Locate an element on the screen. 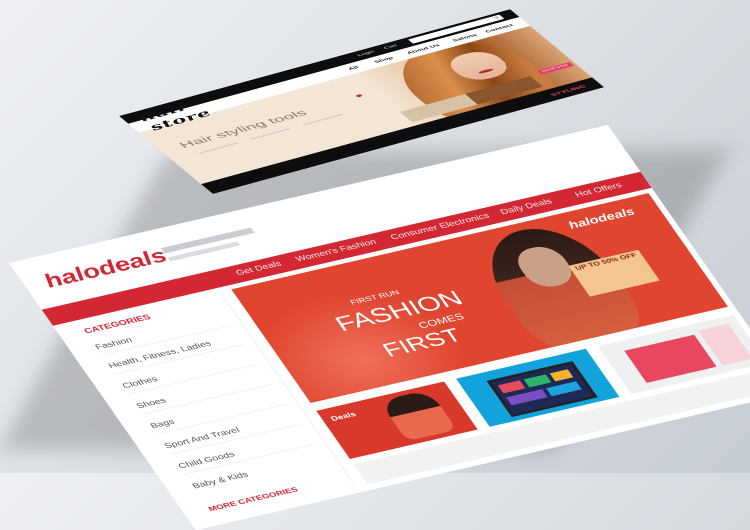  categories-heading: CATEGORIES is located at coordinates (117, 324).